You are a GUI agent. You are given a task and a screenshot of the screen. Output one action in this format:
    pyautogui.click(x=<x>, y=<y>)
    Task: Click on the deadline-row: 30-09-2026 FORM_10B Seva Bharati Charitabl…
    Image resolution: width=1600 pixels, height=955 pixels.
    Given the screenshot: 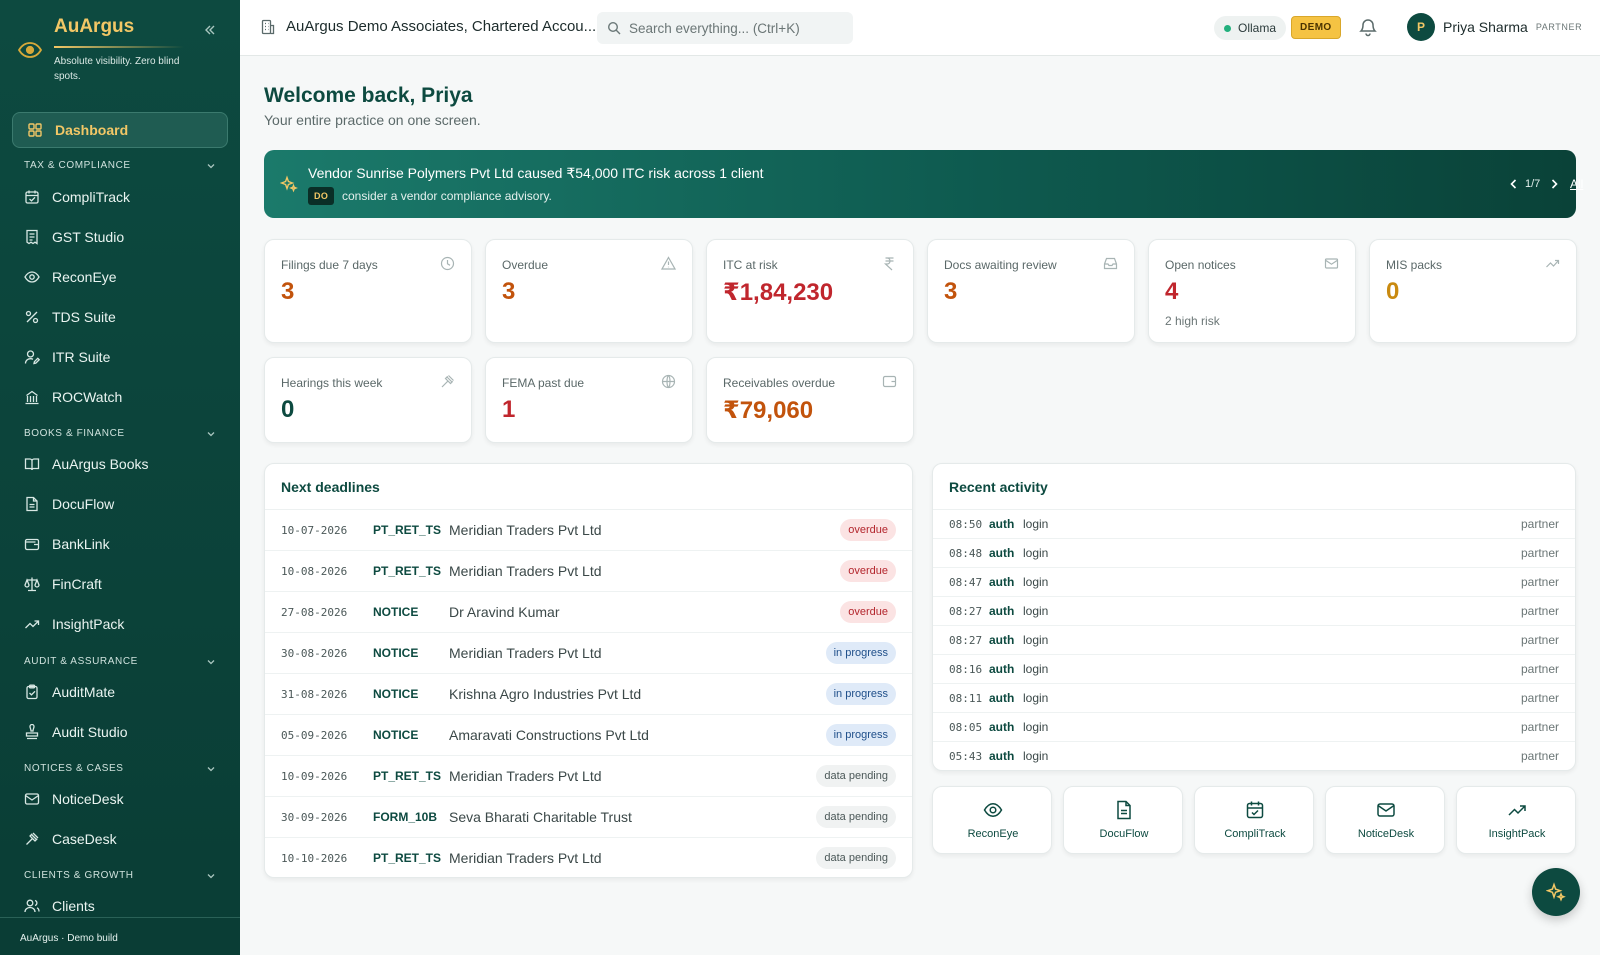 What is the action you would take?
    pyautogui.click(x=588, y=817)
    